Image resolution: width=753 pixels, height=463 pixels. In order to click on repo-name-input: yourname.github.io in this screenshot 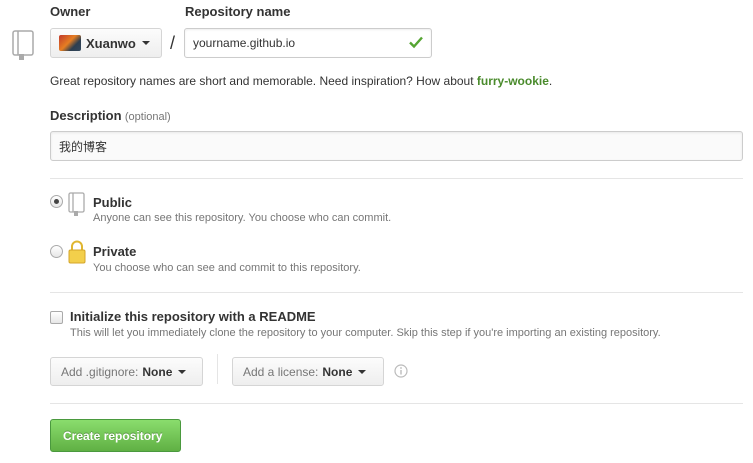, I will do `click(308, 43)`.